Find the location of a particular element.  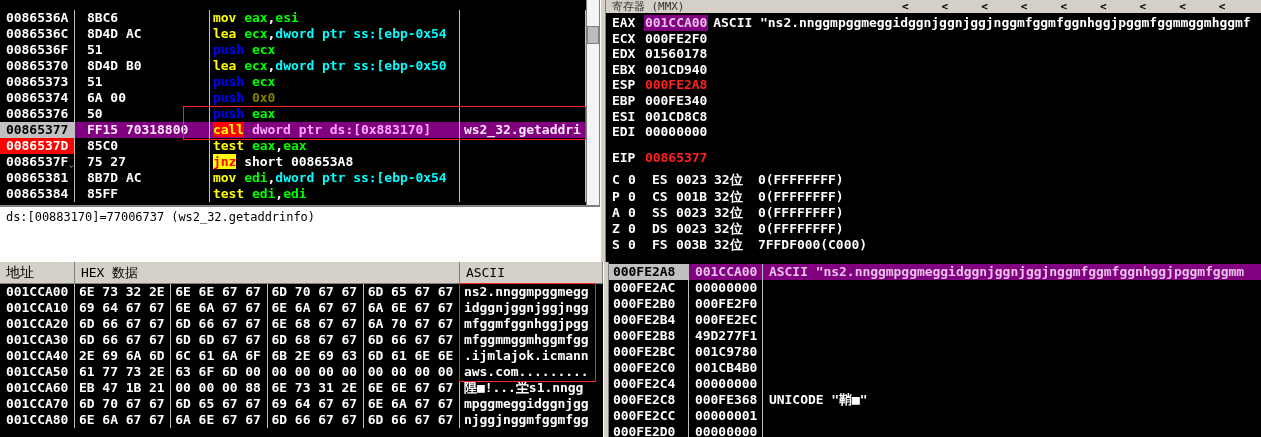

register-value: 00000000 is located at coordinates (676, 132).